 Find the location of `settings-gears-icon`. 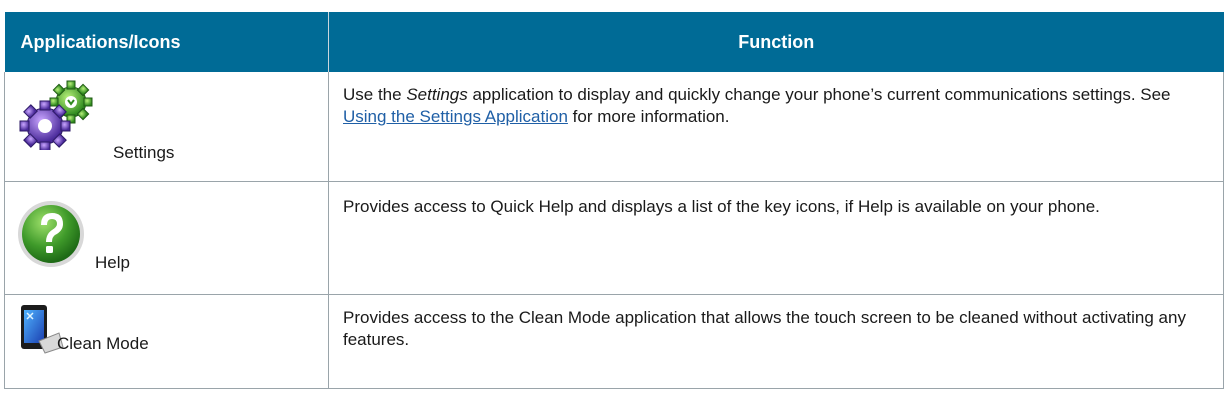

settings-gears-icon is located at coordinates (57, 118).